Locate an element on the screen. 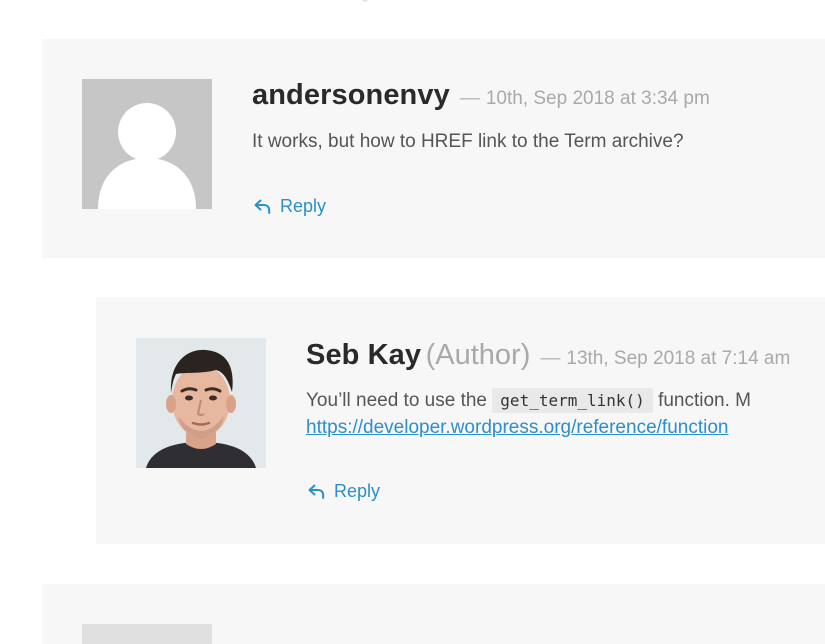 The height and width of the screenshot is (644, 825). comment-meta: andersonenvy — 10th, Sep 2018 at 3:34 pm is located at coordinates (481, 95).